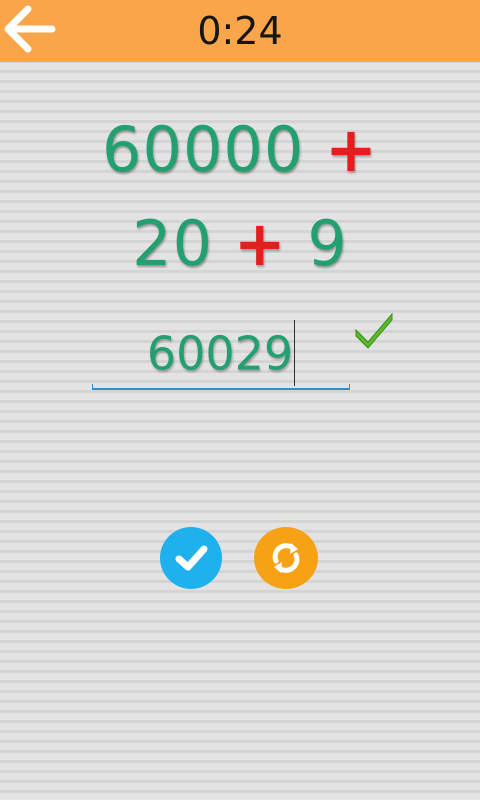 This screenshot has height=800, width=480. Describe the element at coordinates (295, 353) in the screenshot. I see `text-cursor` at that location.